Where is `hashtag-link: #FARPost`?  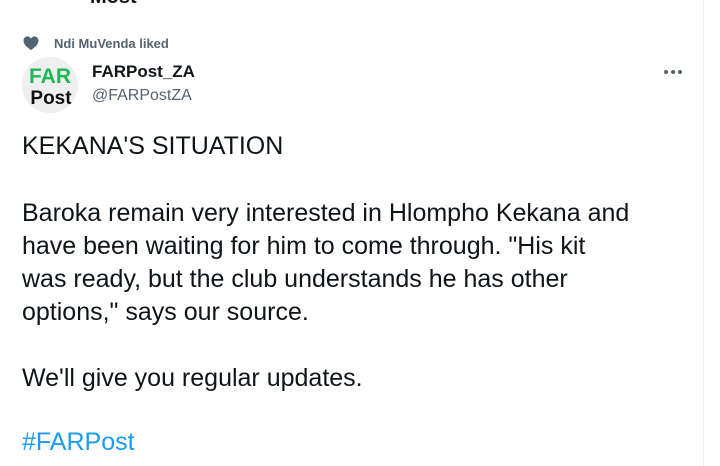 hashtag-link: #FARPost is located at coordinates (78, 442).